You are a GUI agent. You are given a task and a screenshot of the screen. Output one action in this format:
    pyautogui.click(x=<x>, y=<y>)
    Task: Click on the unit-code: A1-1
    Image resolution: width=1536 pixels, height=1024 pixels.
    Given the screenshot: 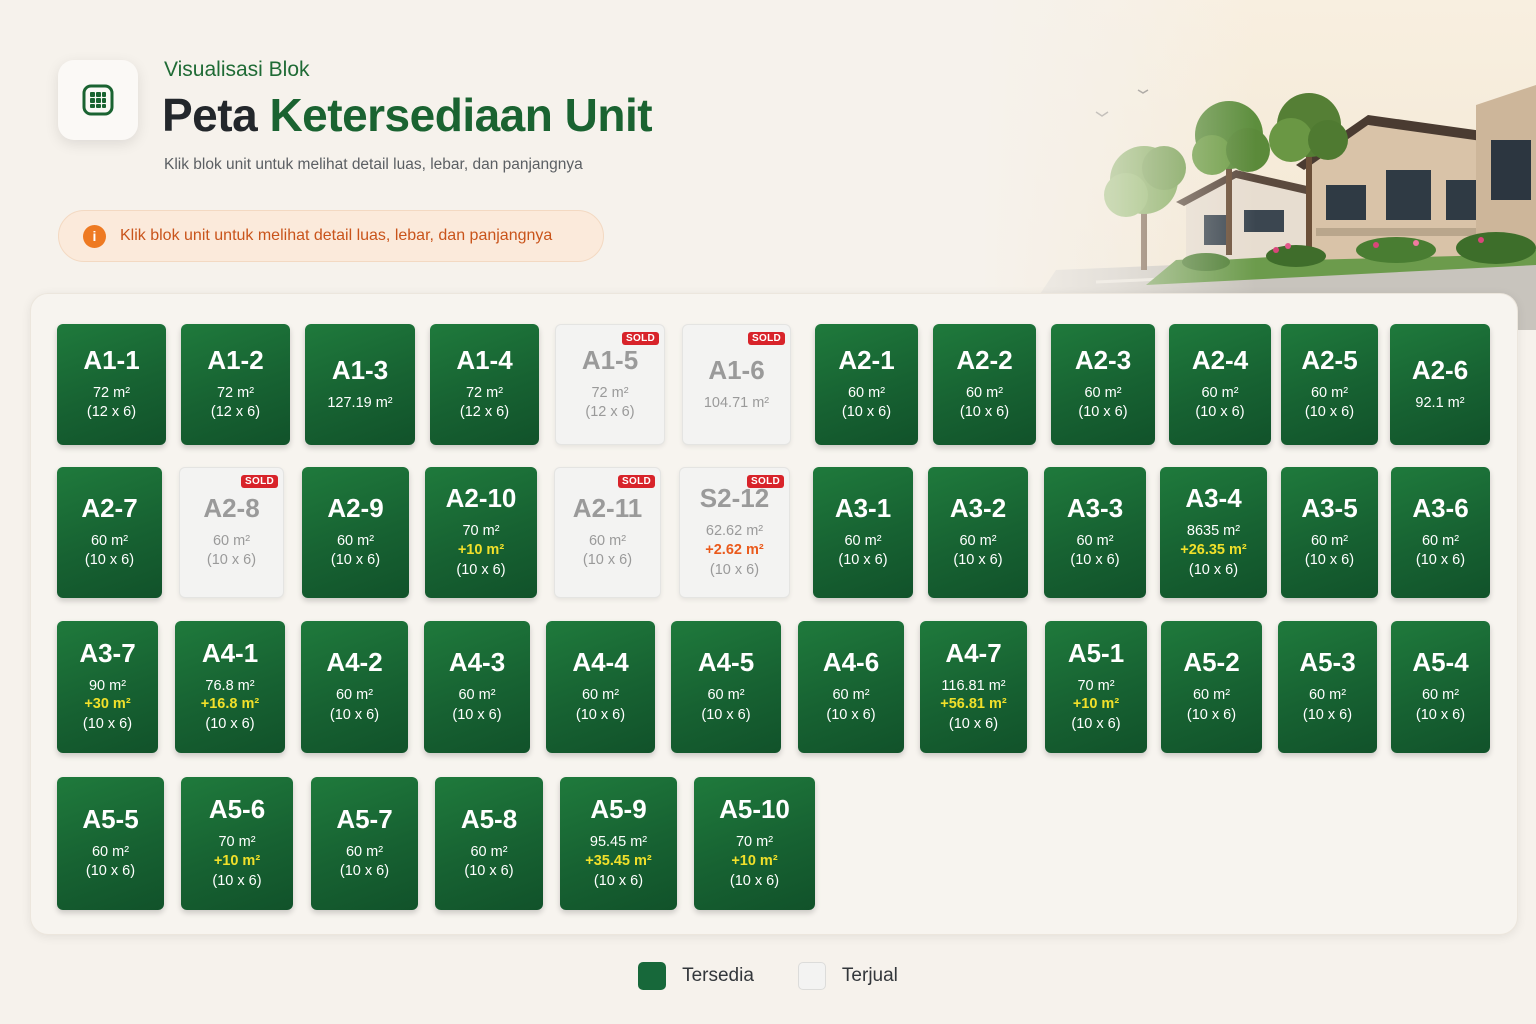 What is the action you would take?
    pyautogui.click(x=111, y=359)
    